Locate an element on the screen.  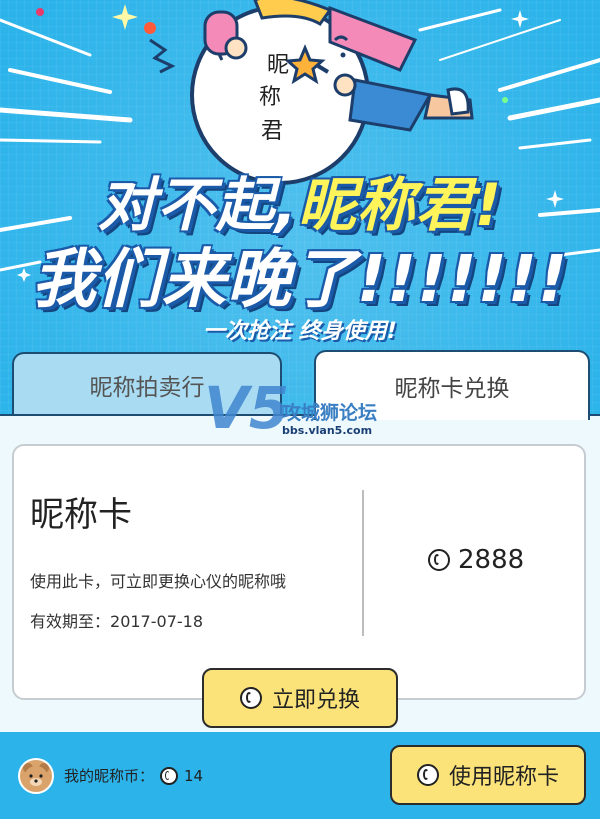
redeem-now-label: 立即兑换 is located at coordinates (315, 700).